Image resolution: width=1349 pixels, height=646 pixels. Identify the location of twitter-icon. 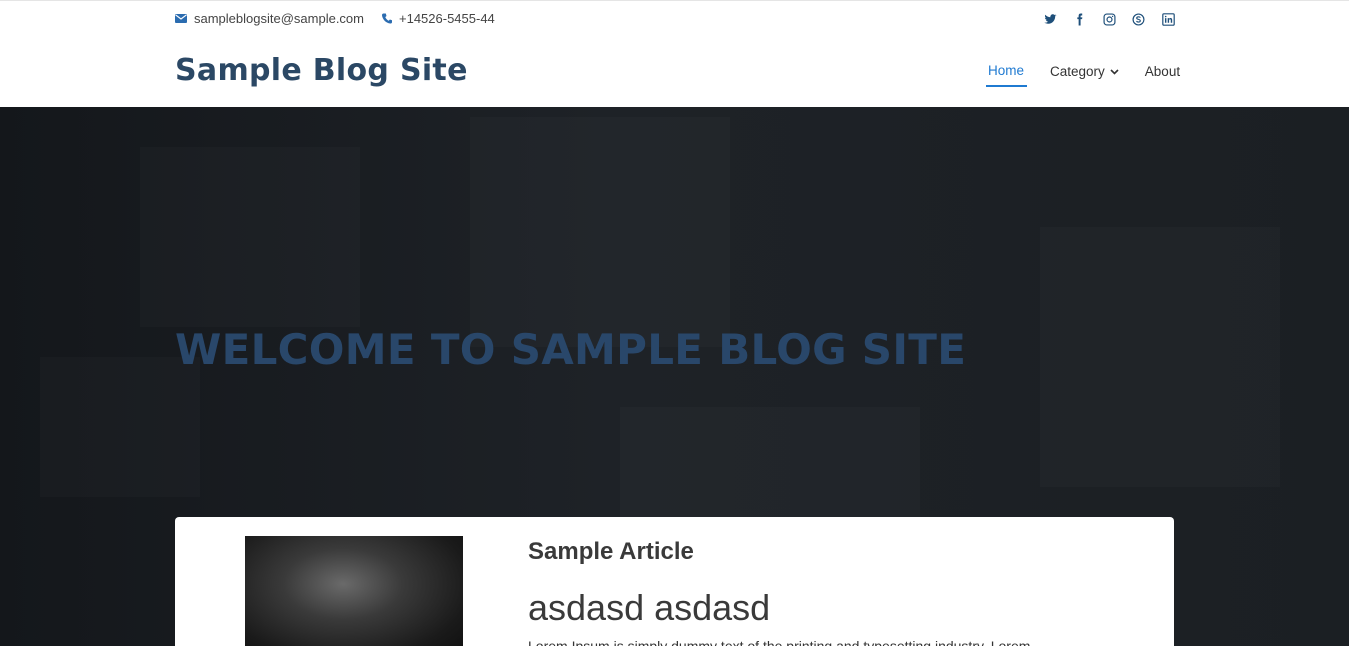
(1050, 19).